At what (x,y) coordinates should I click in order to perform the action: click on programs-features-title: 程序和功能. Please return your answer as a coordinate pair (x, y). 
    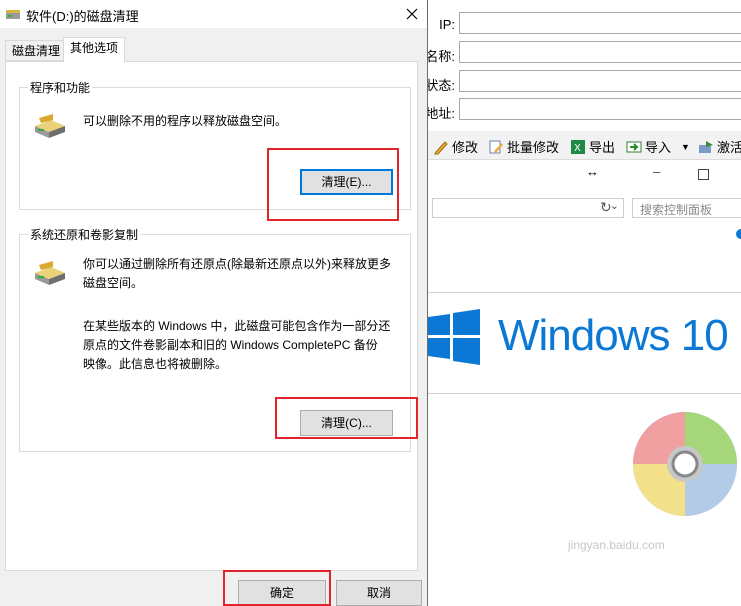
    Looking at the image, I should click on (60, 87).